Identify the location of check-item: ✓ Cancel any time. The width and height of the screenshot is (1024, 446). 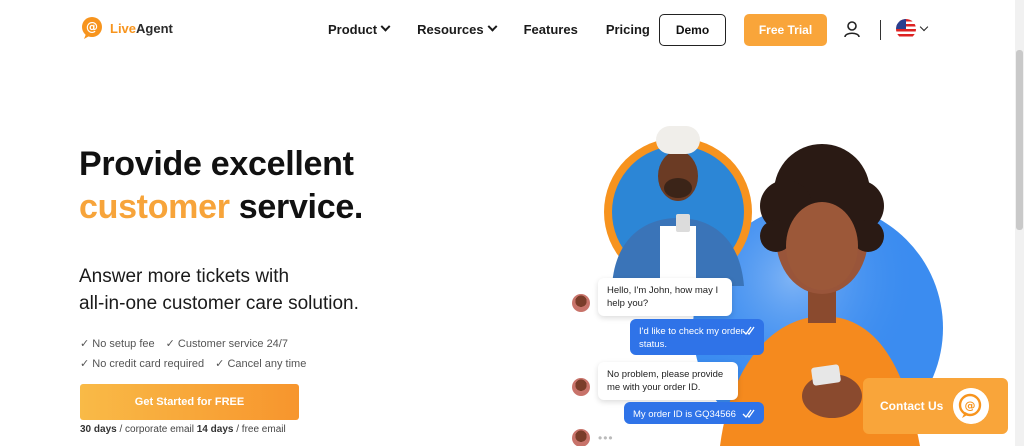
(261, 364).